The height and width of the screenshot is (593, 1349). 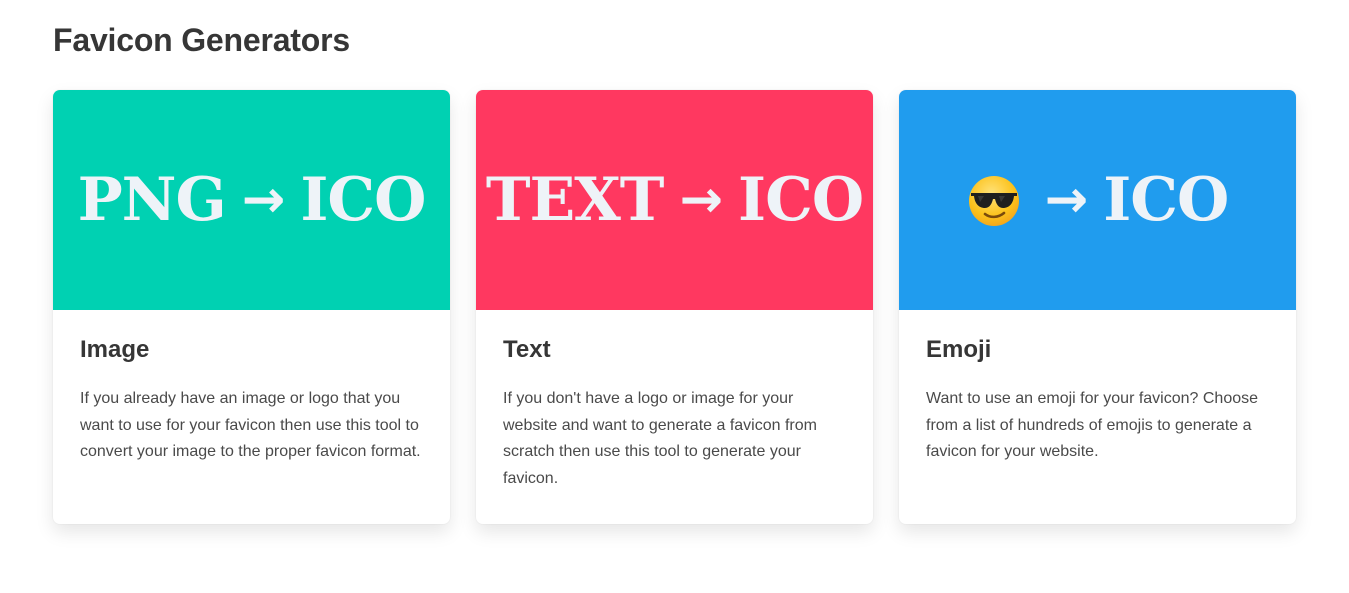 I want to click on banner-heading: PNG → ICO, so click(x=252, y=200).